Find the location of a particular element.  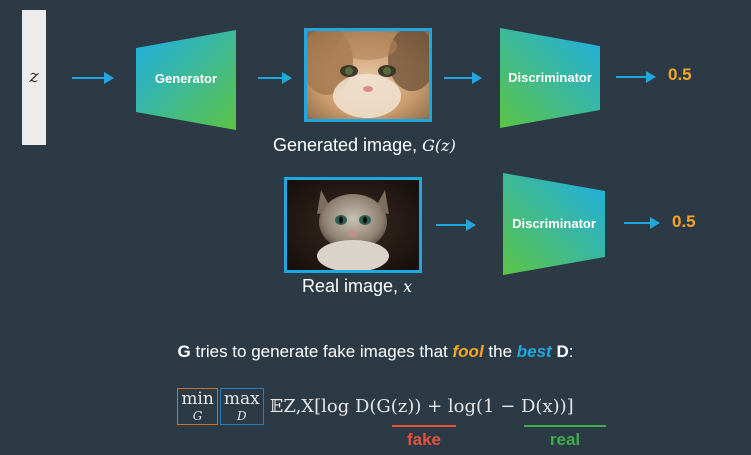

discriminator-label-fake: Discriminator is located at coordinates (550, 77).